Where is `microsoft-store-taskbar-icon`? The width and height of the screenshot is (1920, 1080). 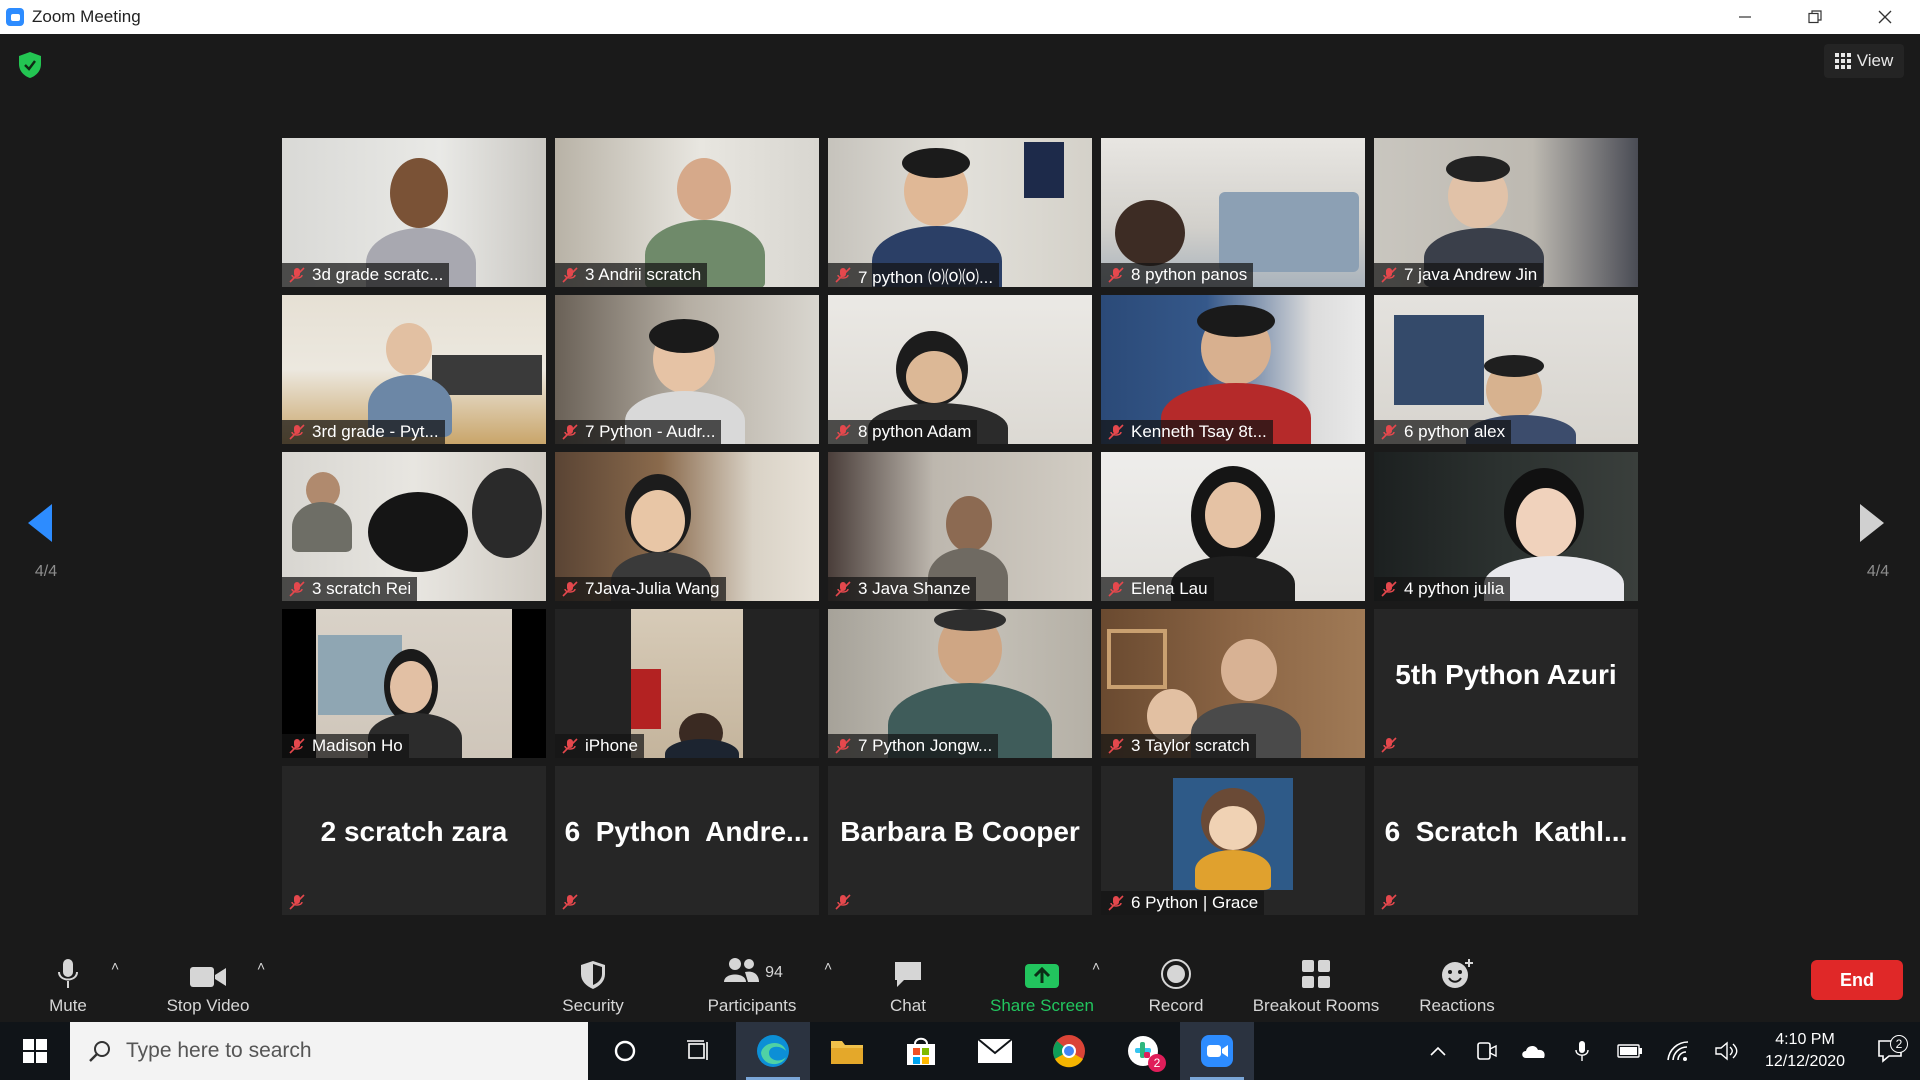
microsoft-store-taskbar-icon is located at coordinates (921, 1051).